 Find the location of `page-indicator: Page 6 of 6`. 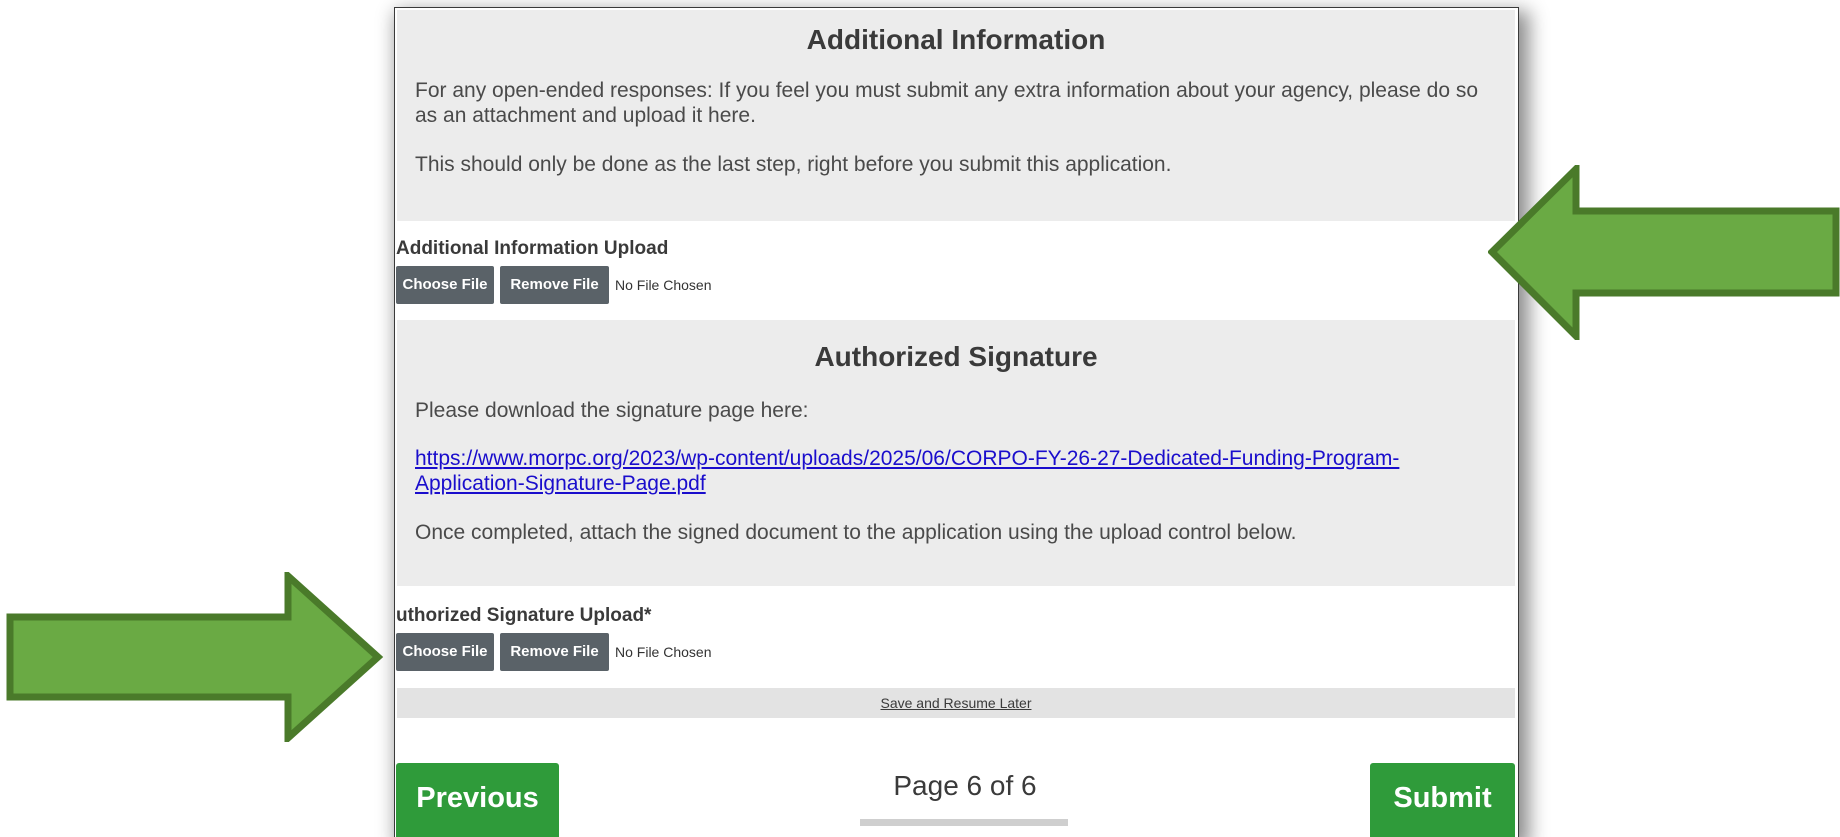

page-indicator: Page 6 of 6 is located at coordinates (965, 785).